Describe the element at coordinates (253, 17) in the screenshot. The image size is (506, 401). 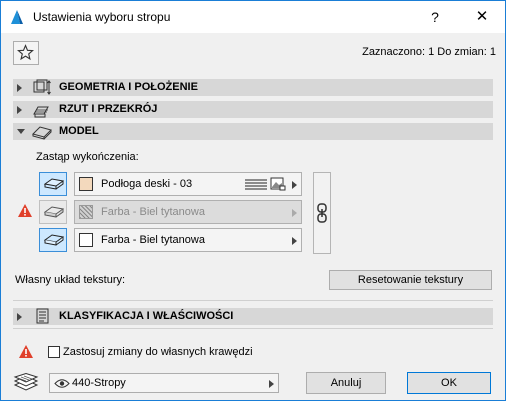
I see `title-bar: Ustawienia wyboru stropu ? ✕` at that location.